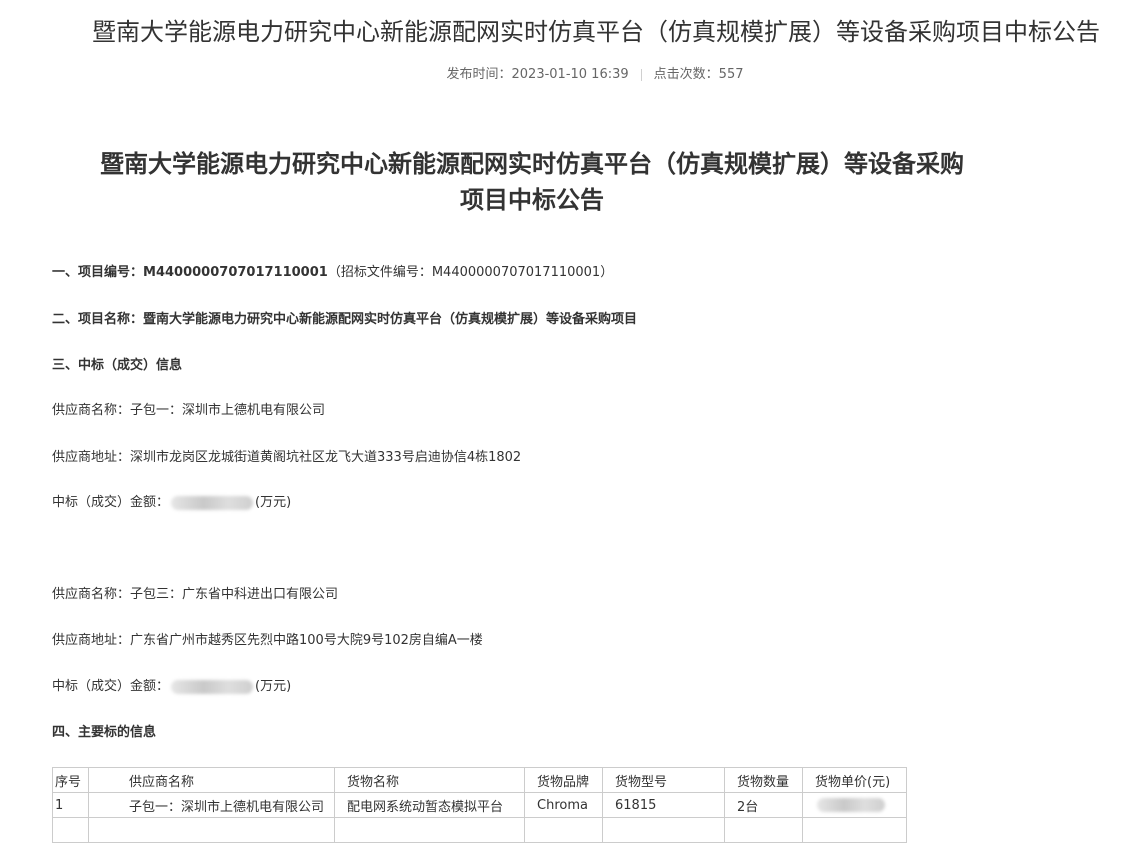  Describe the element at coordinates (234, 594) in the screenshot. I see `supplier2-name-value: 子包三：广东省中科进出口有限公司` at that location.